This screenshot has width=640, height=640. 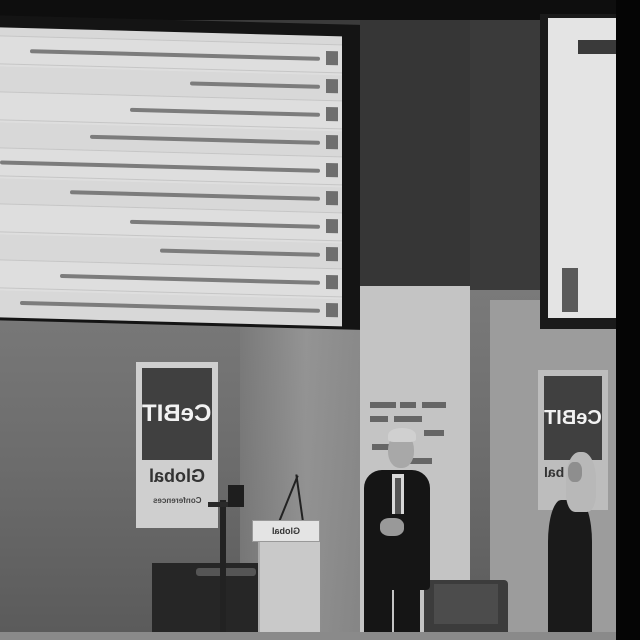 I want to click on side-screen-logo, so click(x=570, y=290).